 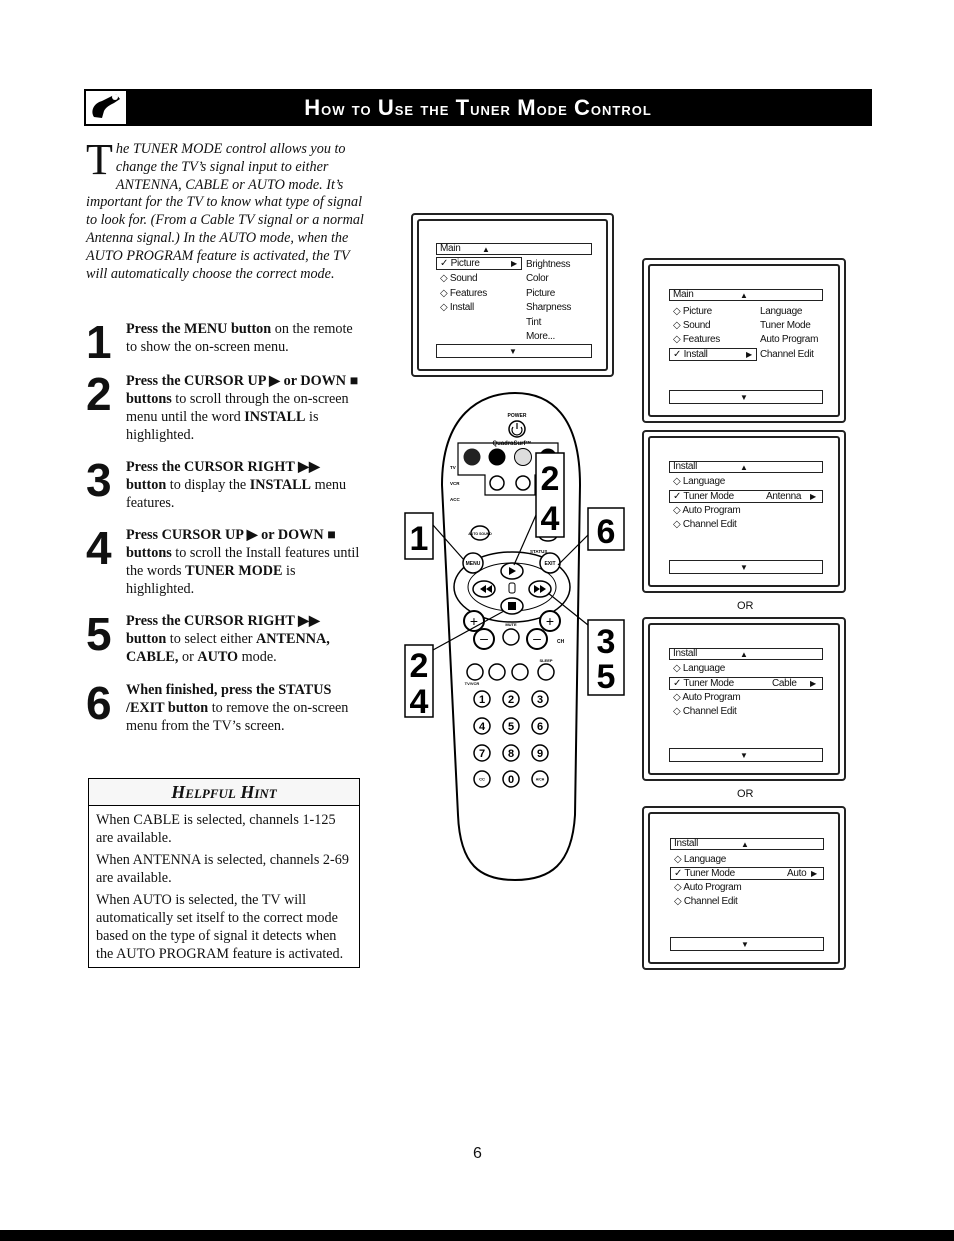 What do you see at coordinates (606, 642) in the screenshot?
I see `svg-text: 3` at bounding box center [606, 642].